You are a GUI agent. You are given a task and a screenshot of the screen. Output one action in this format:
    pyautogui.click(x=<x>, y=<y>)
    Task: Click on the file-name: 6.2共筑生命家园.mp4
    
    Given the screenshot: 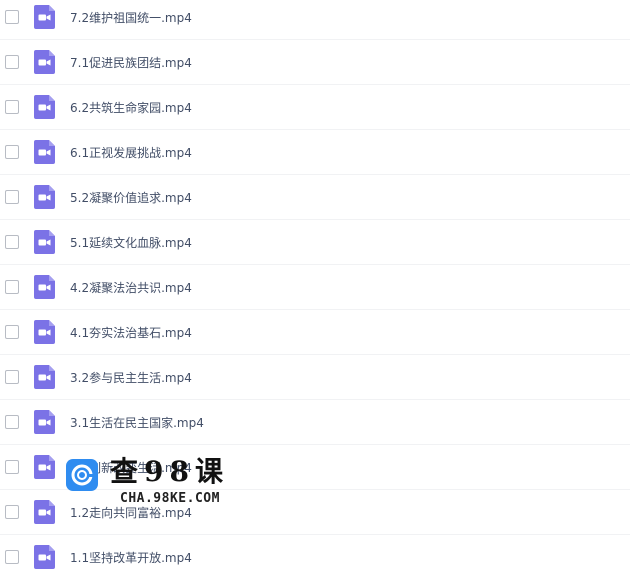 What is the action you would take?
    pyautogui.click(x=131, y=107)
    